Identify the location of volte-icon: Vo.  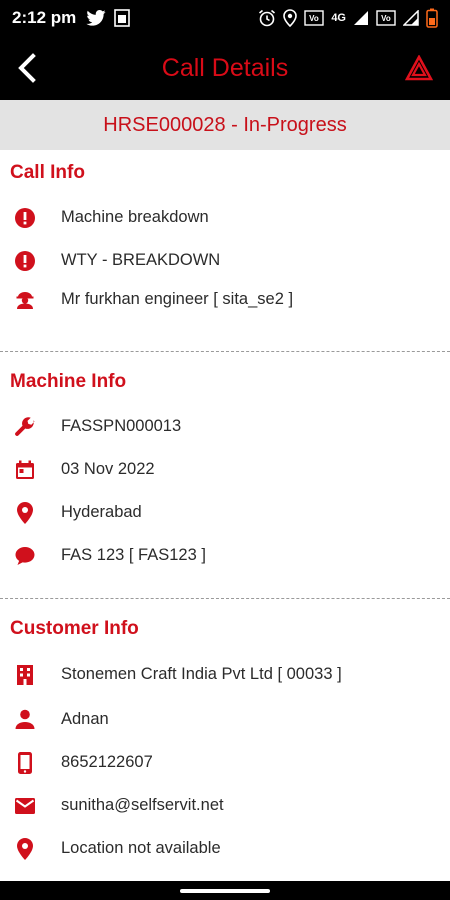
(314, 18).